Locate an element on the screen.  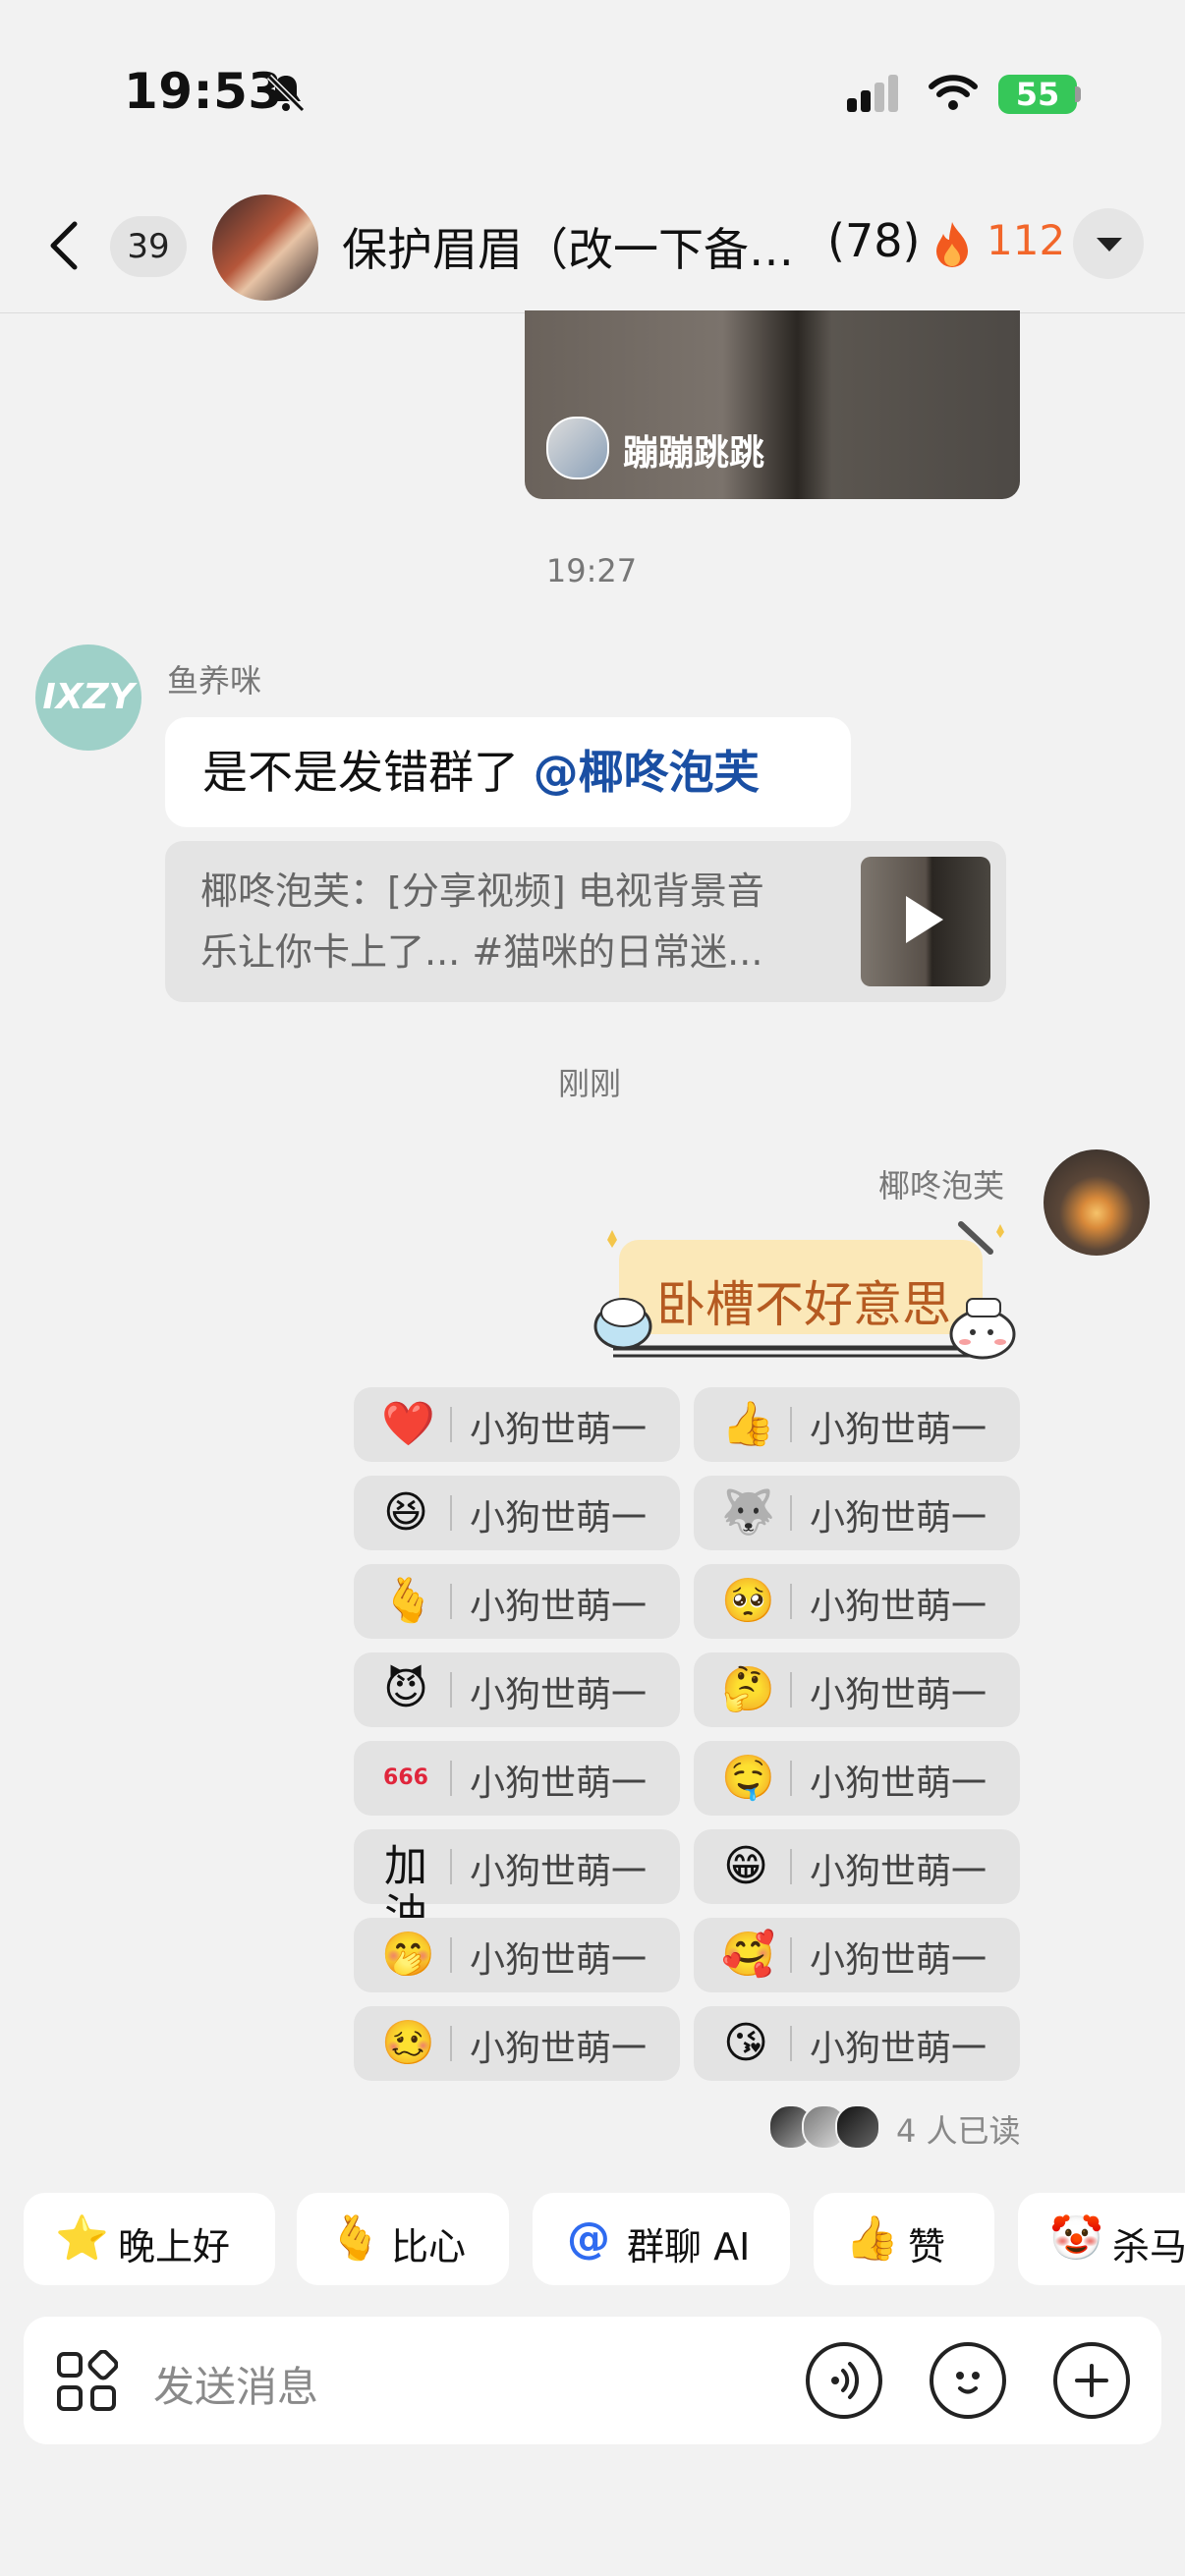
mention-link: @椰咚泡芙 is located at coordinates (647, 772).